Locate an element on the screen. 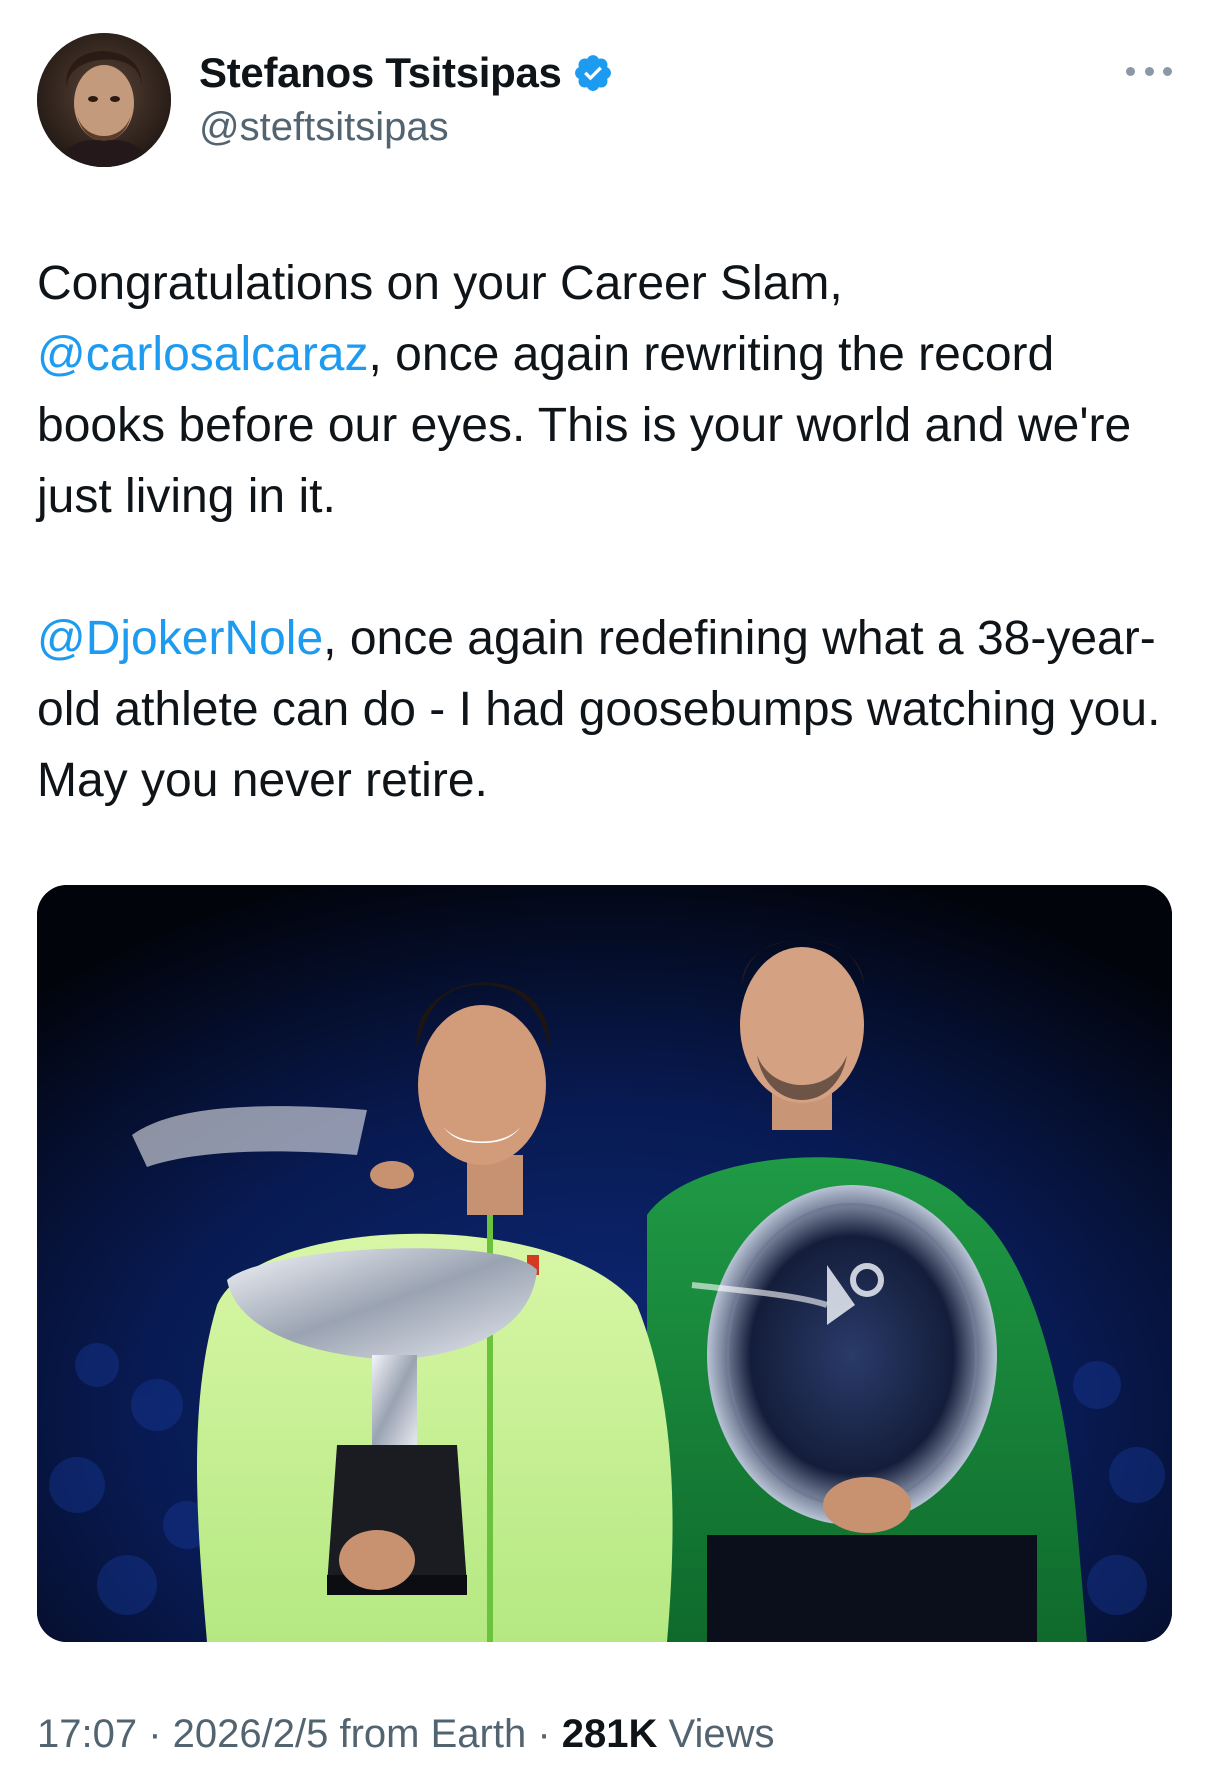 The height and width of the screenshot is (1784, 1206). more-horizontal-icon is located at coordinates (1149, 71).